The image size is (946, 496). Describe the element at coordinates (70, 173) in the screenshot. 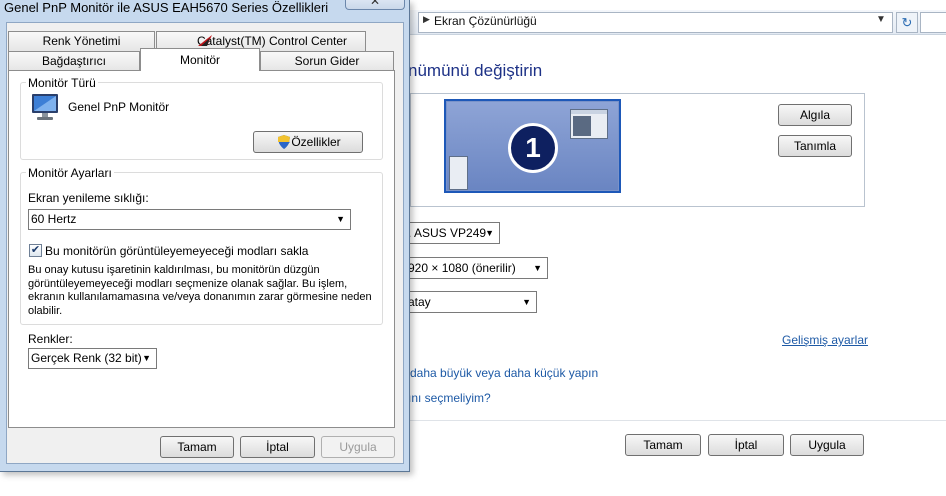

I see `monitor-settings-label: Monitör Ayarları` at that location.